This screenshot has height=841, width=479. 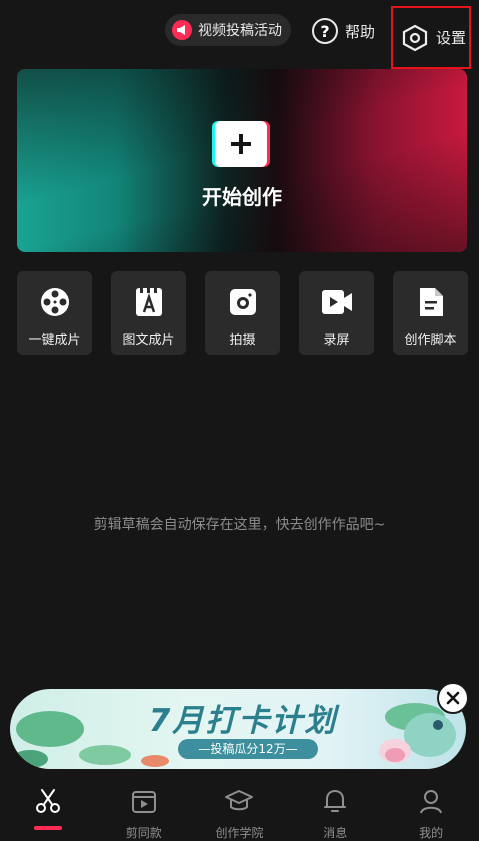 I want to click on tool-creation-script: 创作脚本, so click(x=430, y=313).